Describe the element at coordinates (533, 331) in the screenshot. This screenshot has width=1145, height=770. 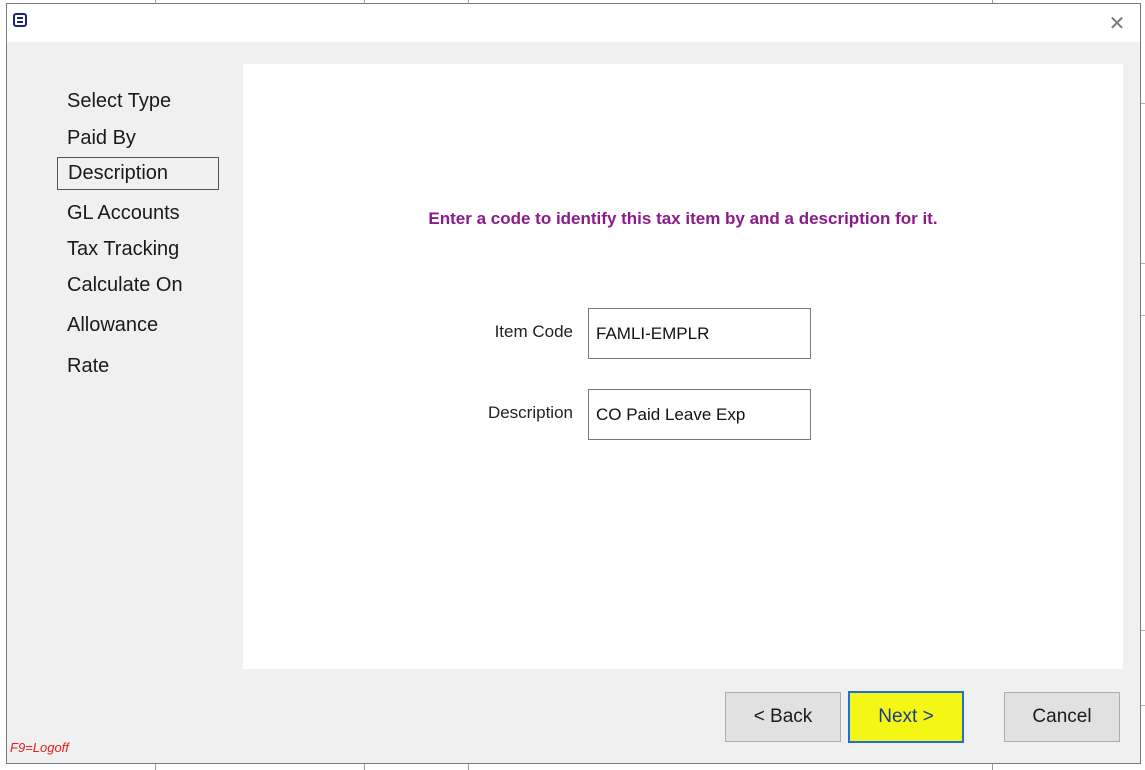
I see `item-code-label: Item Code` at that location.